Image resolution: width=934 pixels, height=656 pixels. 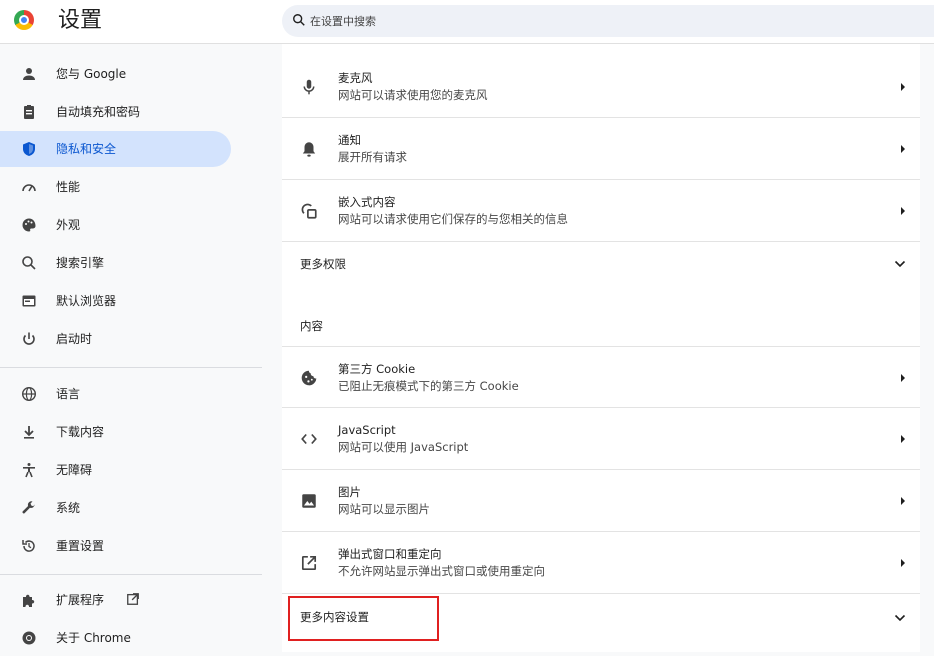 What do you see at coordinates (115, 339) in the screenshot?
I see `sidebar-item-on-startup: 启动时` at bounding box center [115, 339].